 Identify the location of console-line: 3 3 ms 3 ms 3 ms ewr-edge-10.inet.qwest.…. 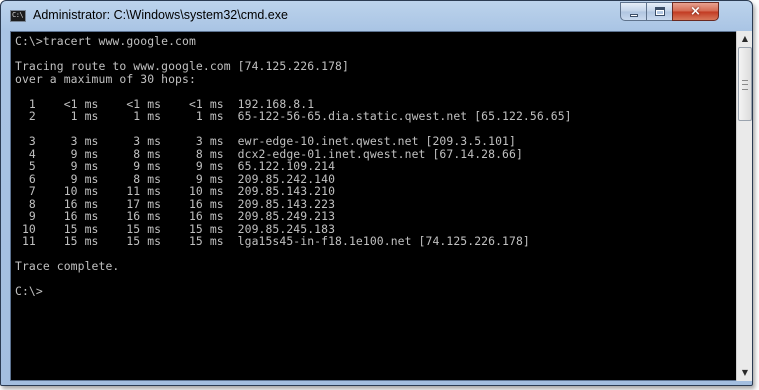
(265, 141).